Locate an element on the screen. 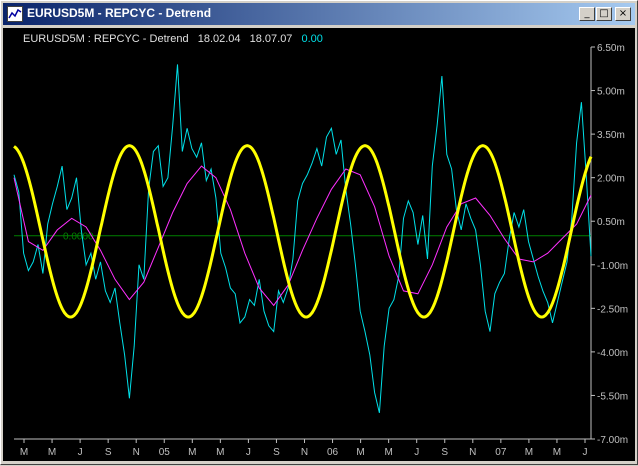 This screenshot has height=466, width=638. x-tick-label: 07 is located at coordinates (501, 452).